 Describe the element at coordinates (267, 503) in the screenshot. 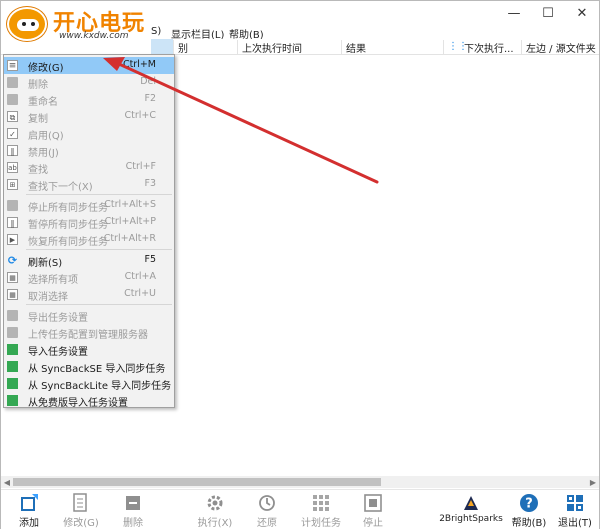

I see `history-icon` at that location.